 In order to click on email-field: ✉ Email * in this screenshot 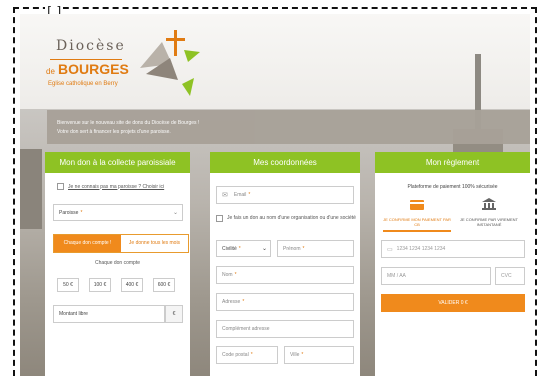, I will do `click(285, 195)`.